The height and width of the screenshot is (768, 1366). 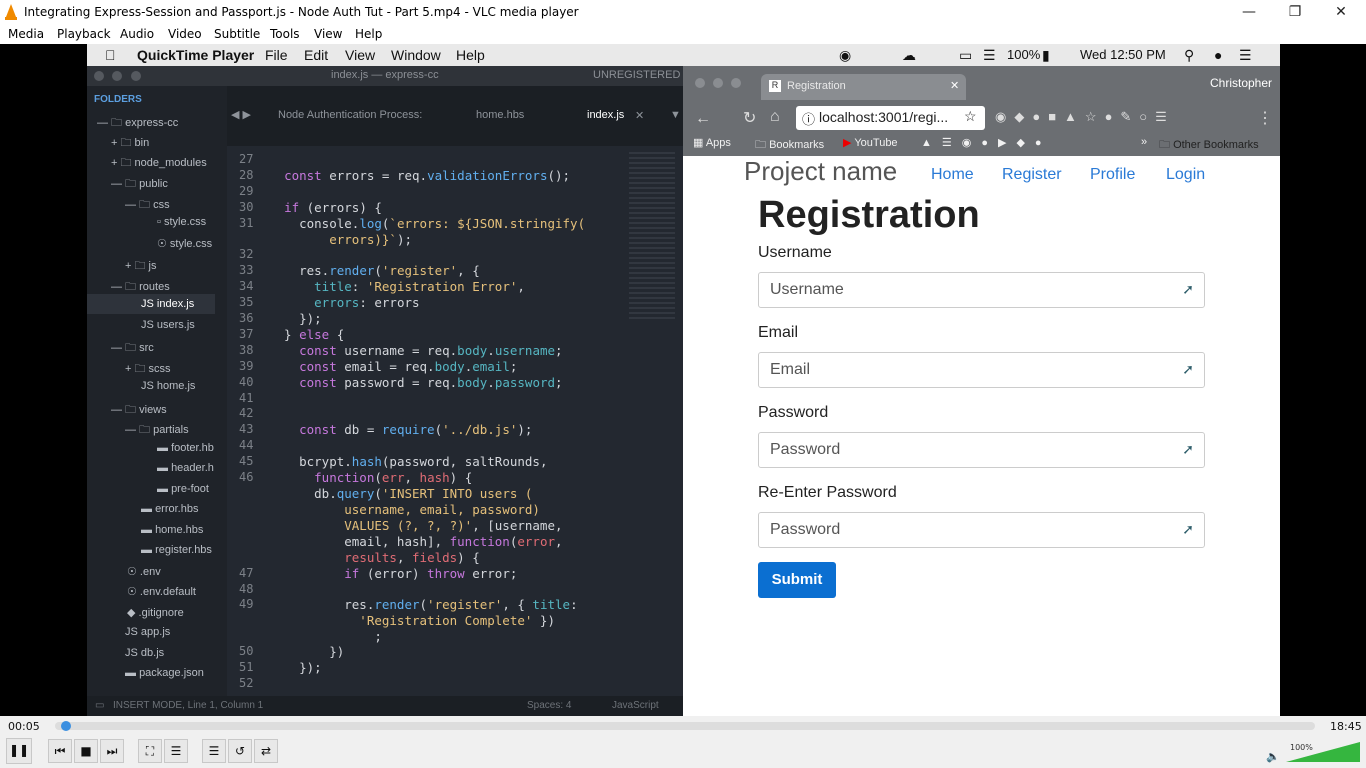 What do you see at coordinates (169, 509) in the screenshot?
I see `tree-item: ▬ error.hbs` at bounding box center [169, 509].